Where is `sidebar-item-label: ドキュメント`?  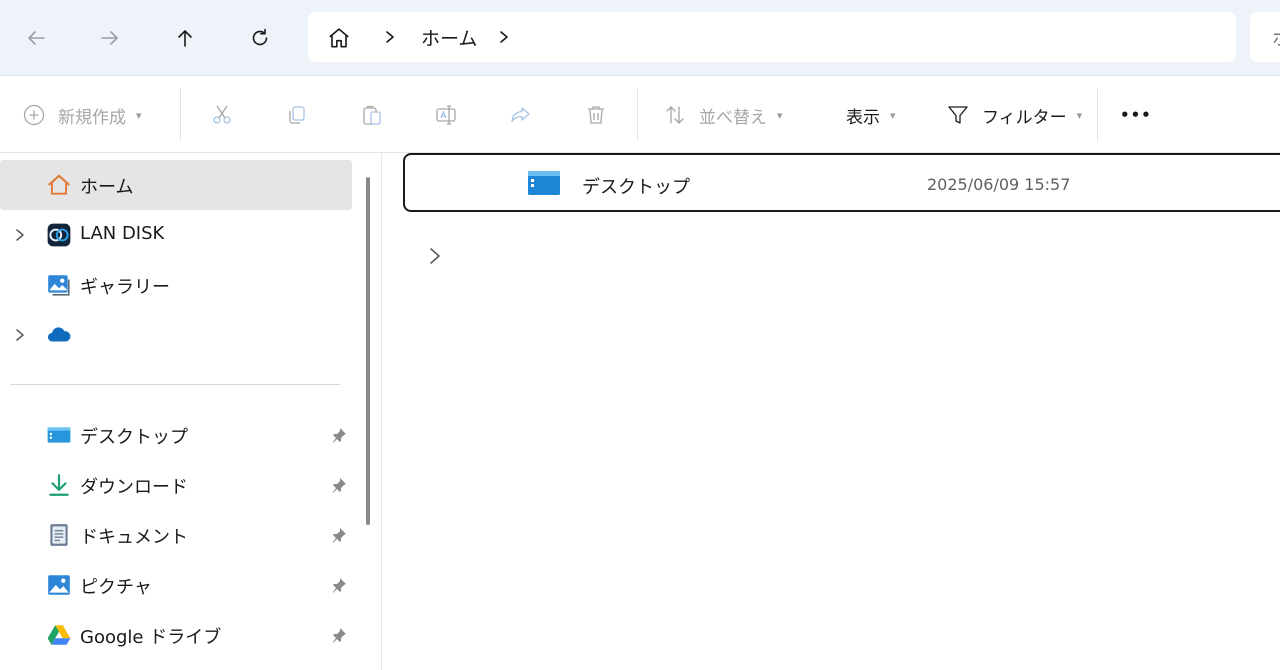 sidebar-item-label: ドキュメント is located at coordinates (134, 537).